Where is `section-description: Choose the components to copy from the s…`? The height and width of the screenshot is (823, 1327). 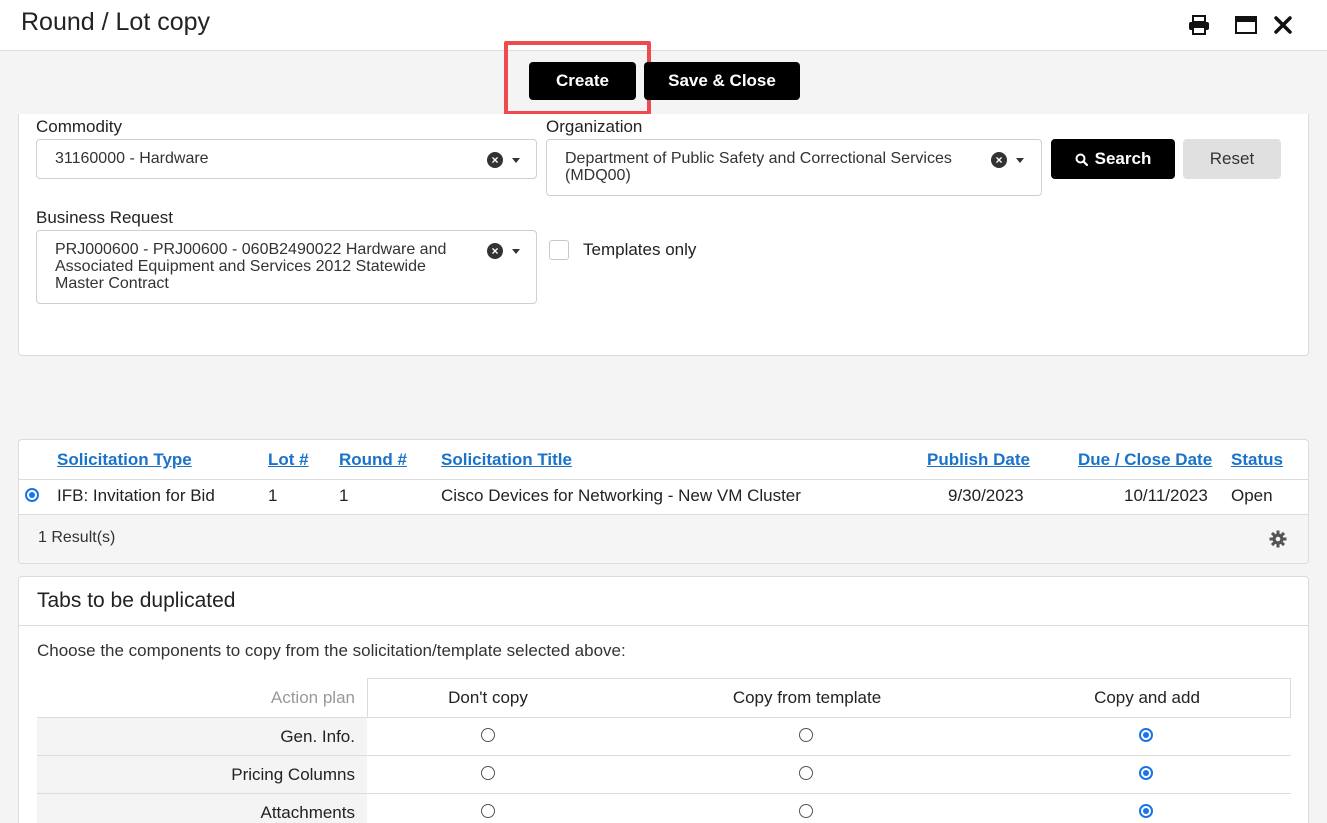
section-description: Choose the components to copy from the s… is located at coordinates (331, 650).